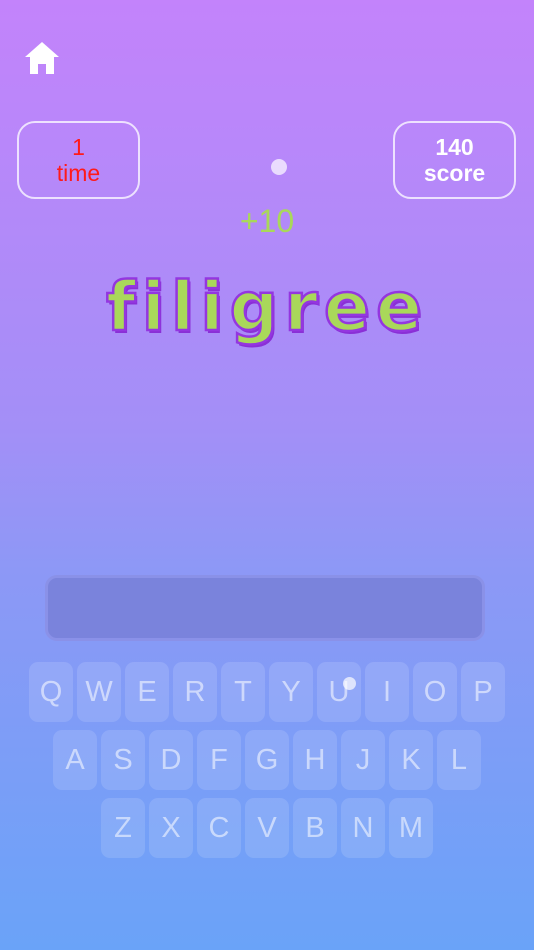 This screenshot has height=950, width=534. What do you see at coordinates (363, 828) in the screenshot?
I see `key-n: N` at bounding box center [363, 828].